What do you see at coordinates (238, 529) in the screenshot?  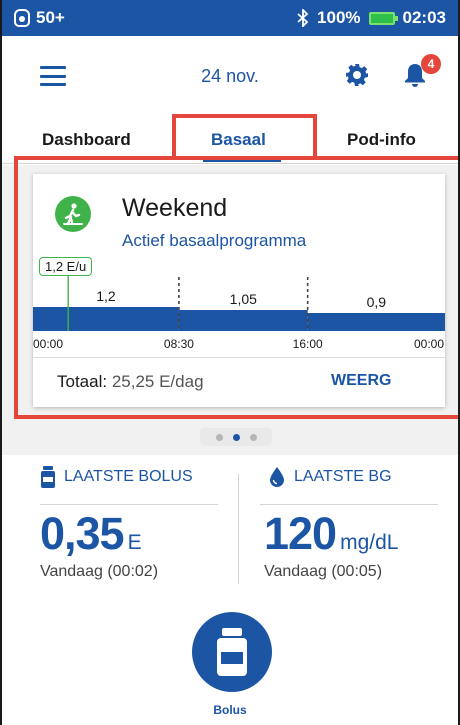 I see `info-divider` at bounding box center [238, 529].